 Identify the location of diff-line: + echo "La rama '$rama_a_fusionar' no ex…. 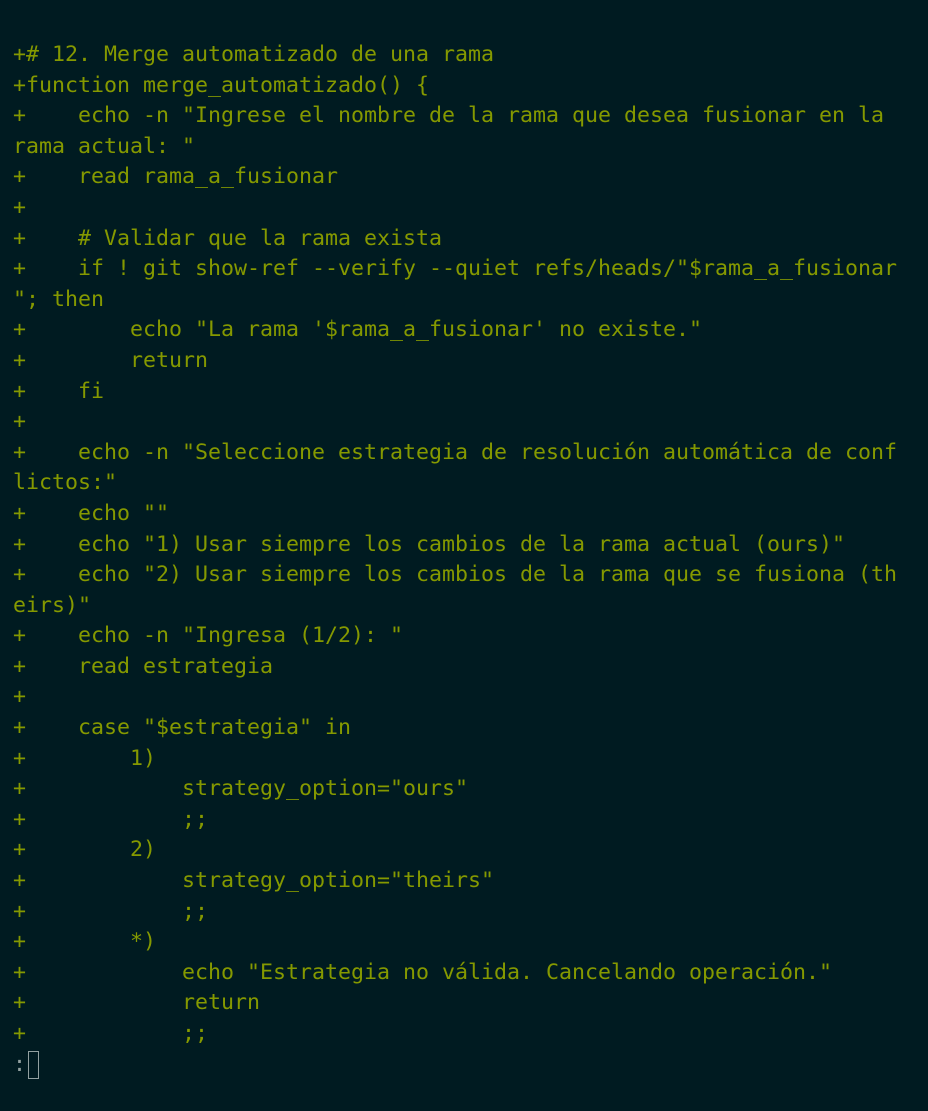
(358, 330).